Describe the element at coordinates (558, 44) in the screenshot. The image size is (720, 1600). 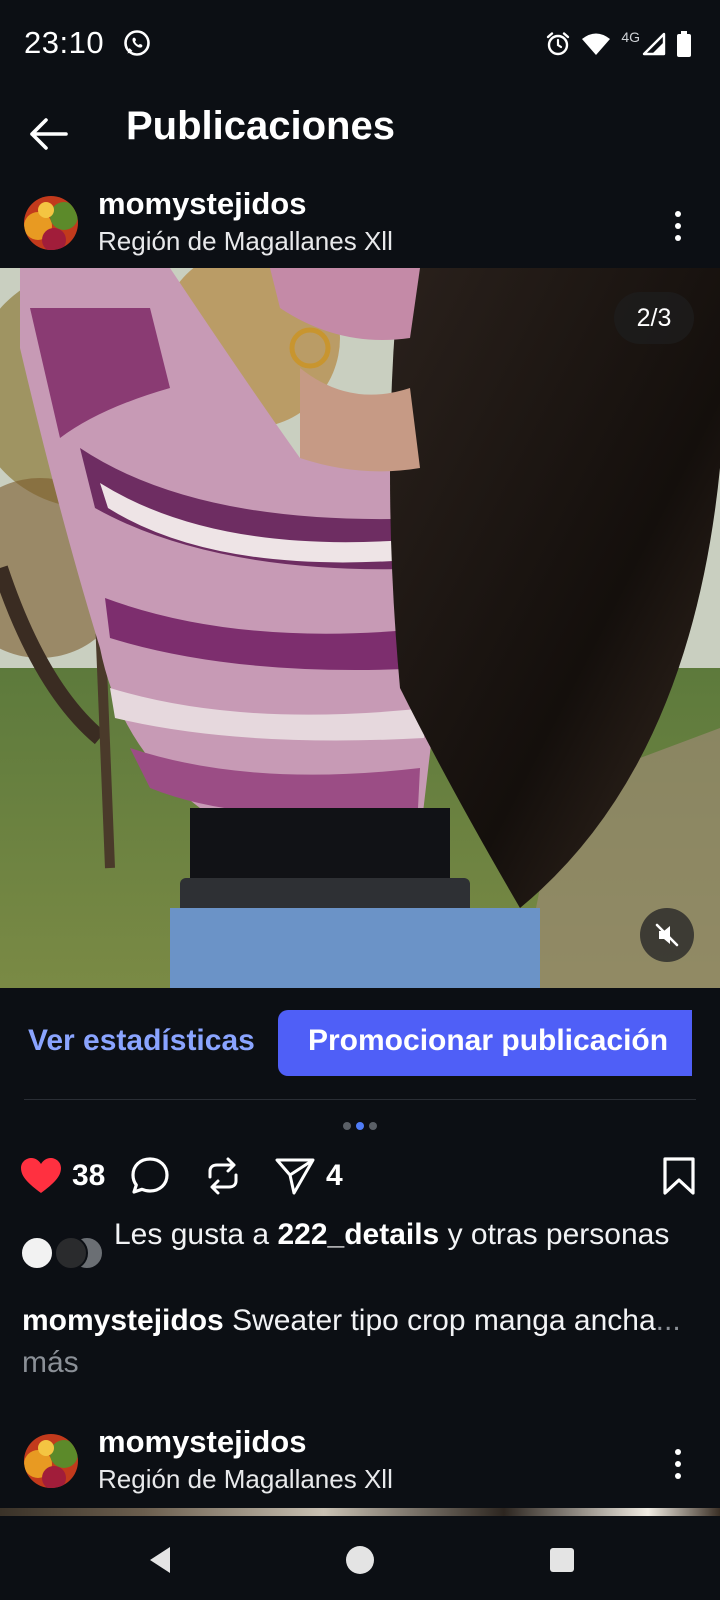
I see `alarm-icon` at that location.